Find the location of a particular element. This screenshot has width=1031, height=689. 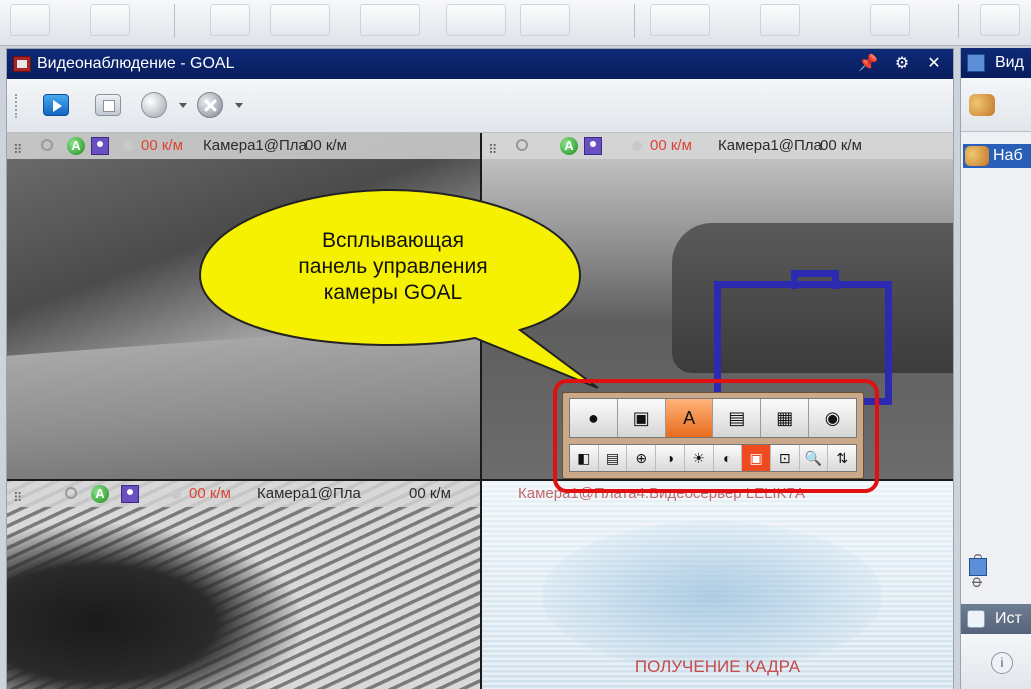

control-button-primary: ▦ is located at coordinates (785, 418).